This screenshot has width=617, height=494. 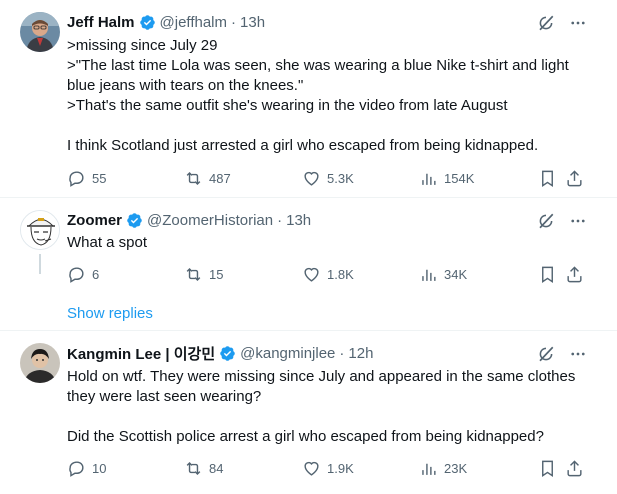 I want to click on action-bar: 6 15 1.8K 34K, so click(x=341, y=275).